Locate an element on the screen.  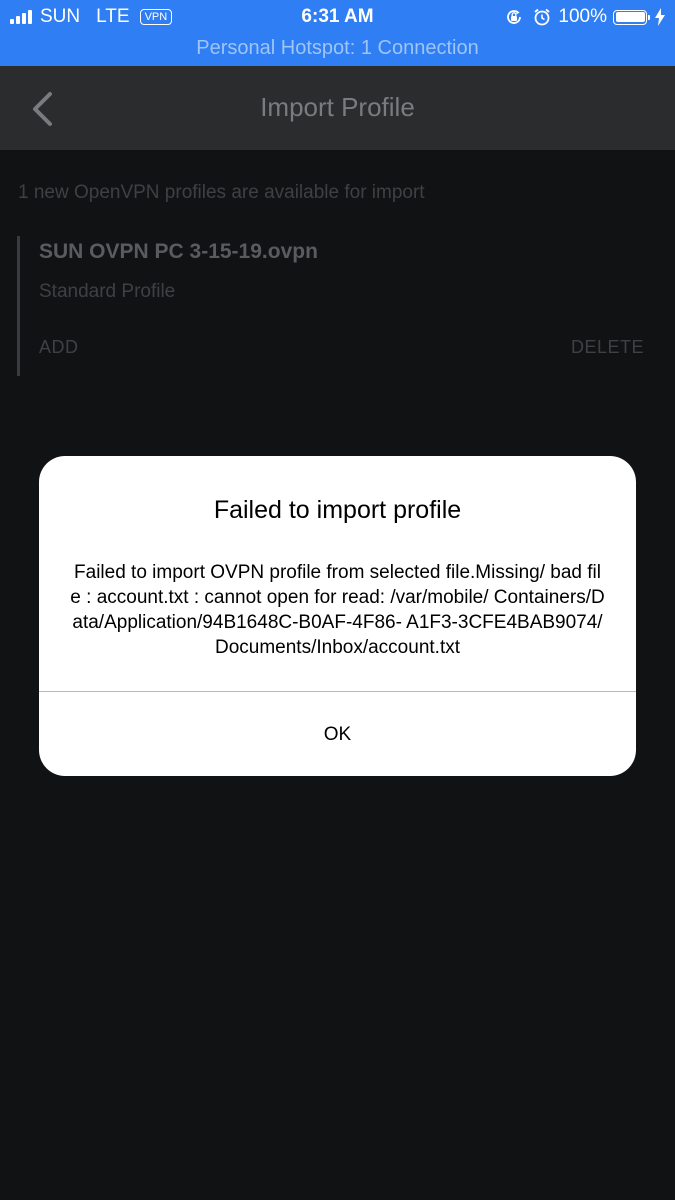
hotspot-banner: Personal Hotspot: 1 Connection is located at coordinates (337, 48).